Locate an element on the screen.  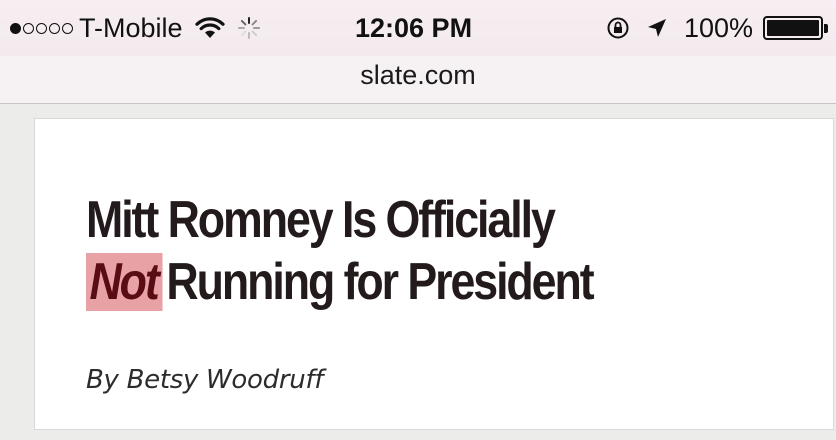
article-byline: By Betsy Woodruff is located at coordinates (204, 380).